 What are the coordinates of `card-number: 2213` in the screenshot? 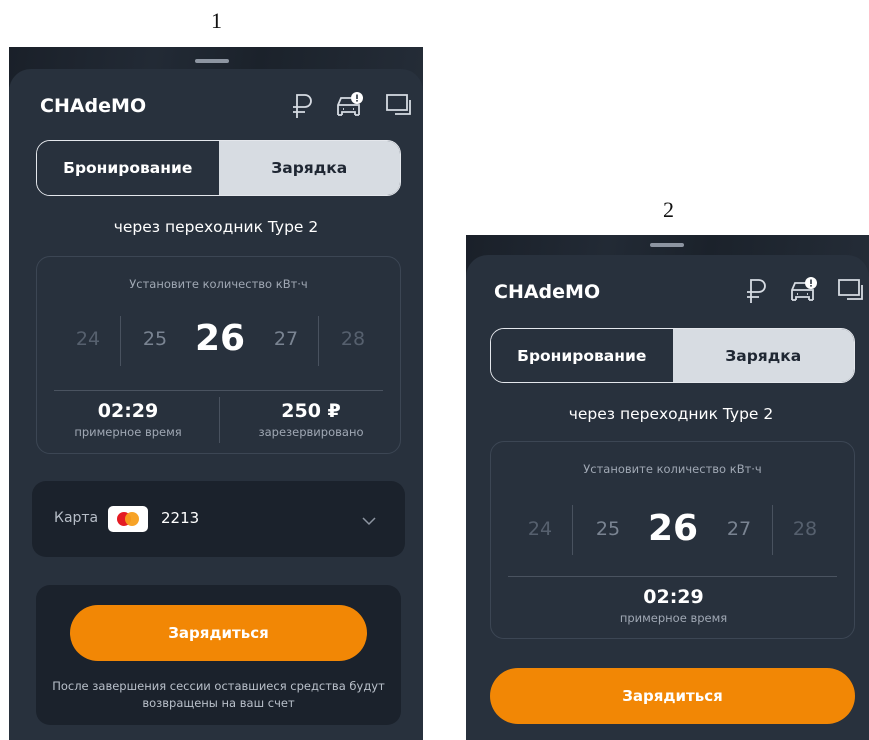 It's located at (180, 518).